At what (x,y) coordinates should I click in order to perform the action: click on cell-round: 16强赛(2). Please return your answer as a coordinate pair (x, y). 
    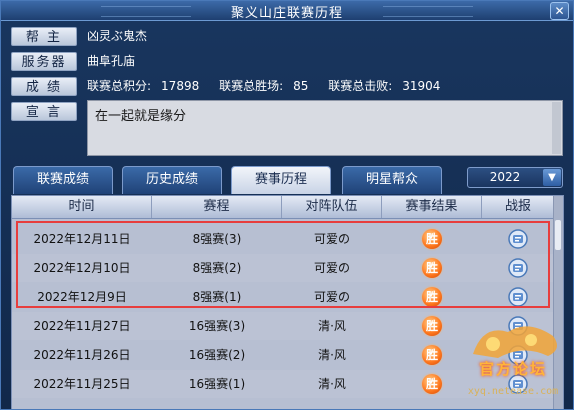
    Looking at the image, I should click on (217, 355).